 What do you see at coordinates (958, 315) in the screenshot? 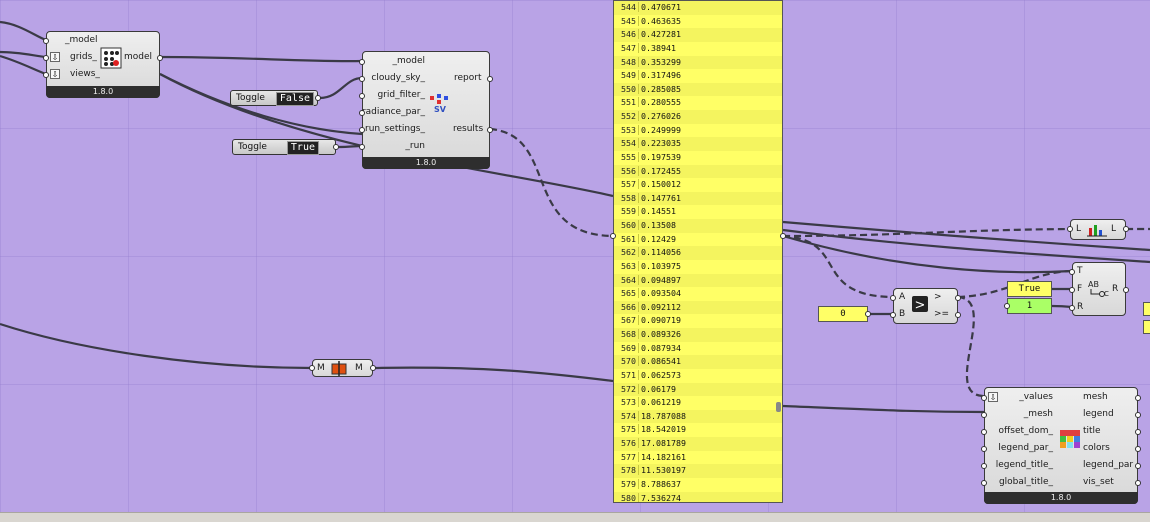
I see `output-port-gte` at bounding box center [958, 315].